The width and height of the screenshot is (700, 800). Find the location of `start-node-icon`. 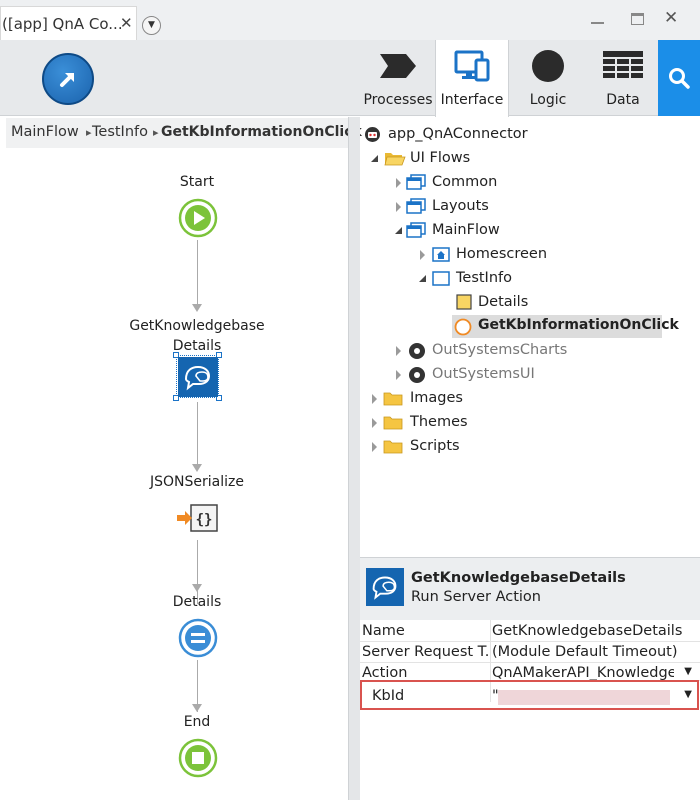

start-node-icon is located at coordinates (198, 218).